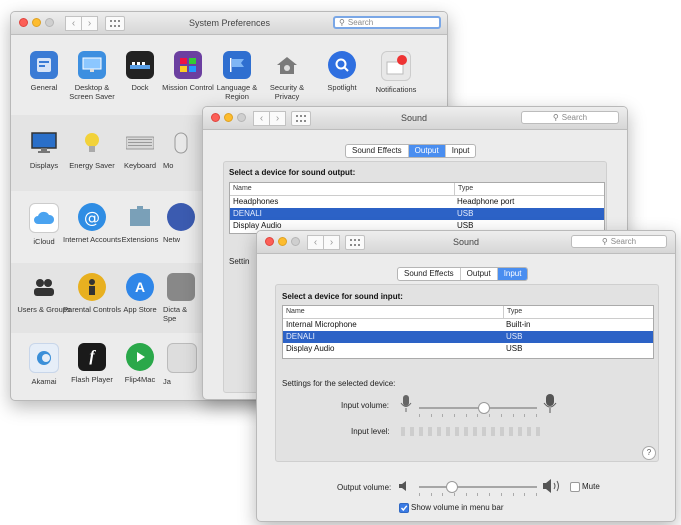  I want to click on output-volume-label: Output volume:, so click(364, 487).